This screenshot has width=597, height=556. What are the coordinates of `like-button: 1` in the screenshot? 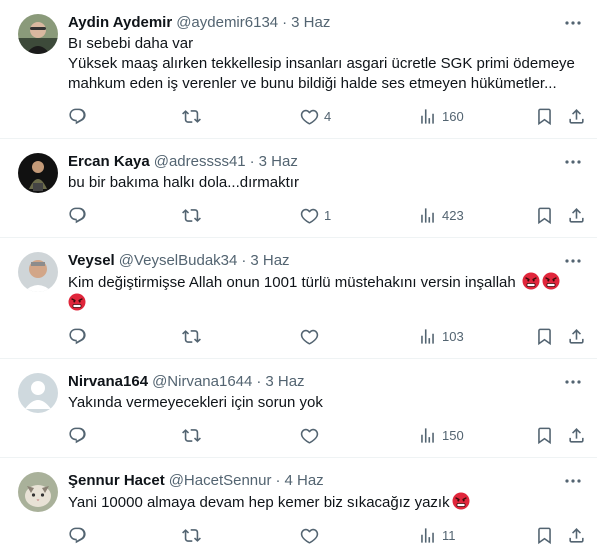 It's located at (315, 215).